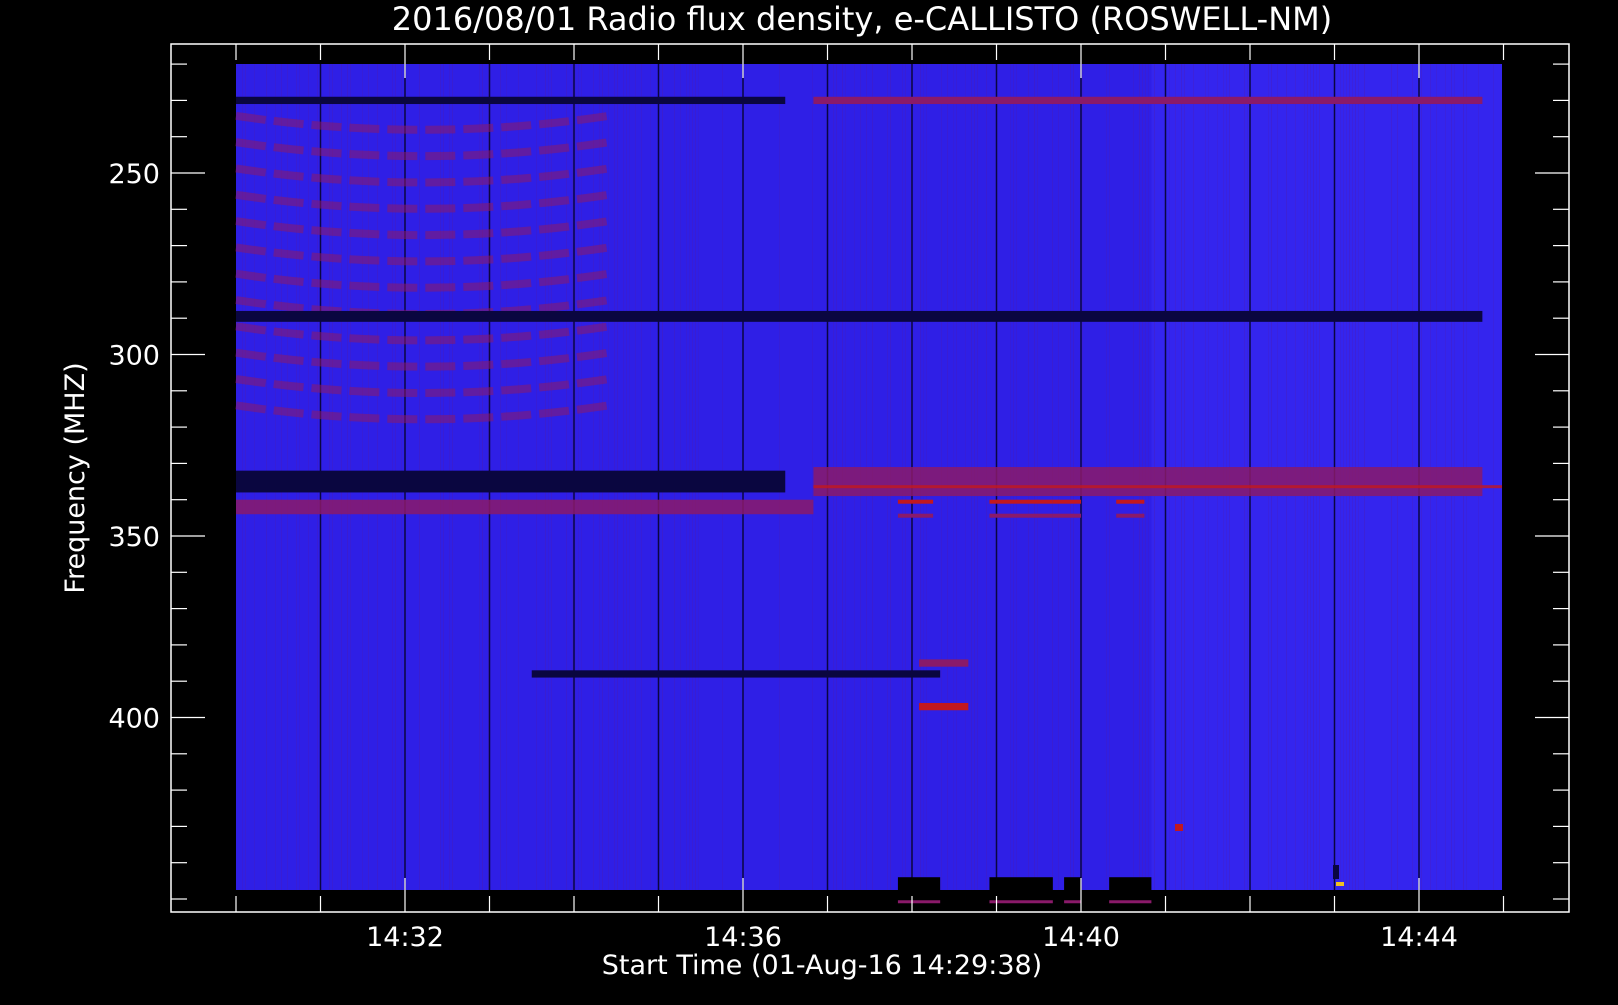 This screenshot has width=1618, height=1005. Describe the element at coordinates (1081, 937) in the screenshot. I see `x-tick-label: 14:40` at that location.